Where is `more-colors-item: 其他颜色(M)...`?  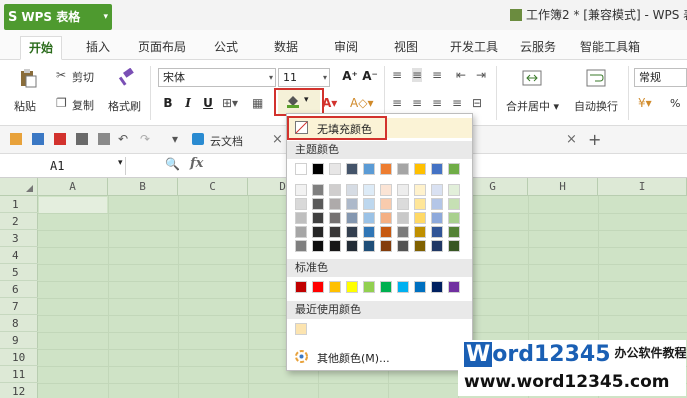 more-colors-item: 其他颜色(M)... is located at coordinates (379, 357).